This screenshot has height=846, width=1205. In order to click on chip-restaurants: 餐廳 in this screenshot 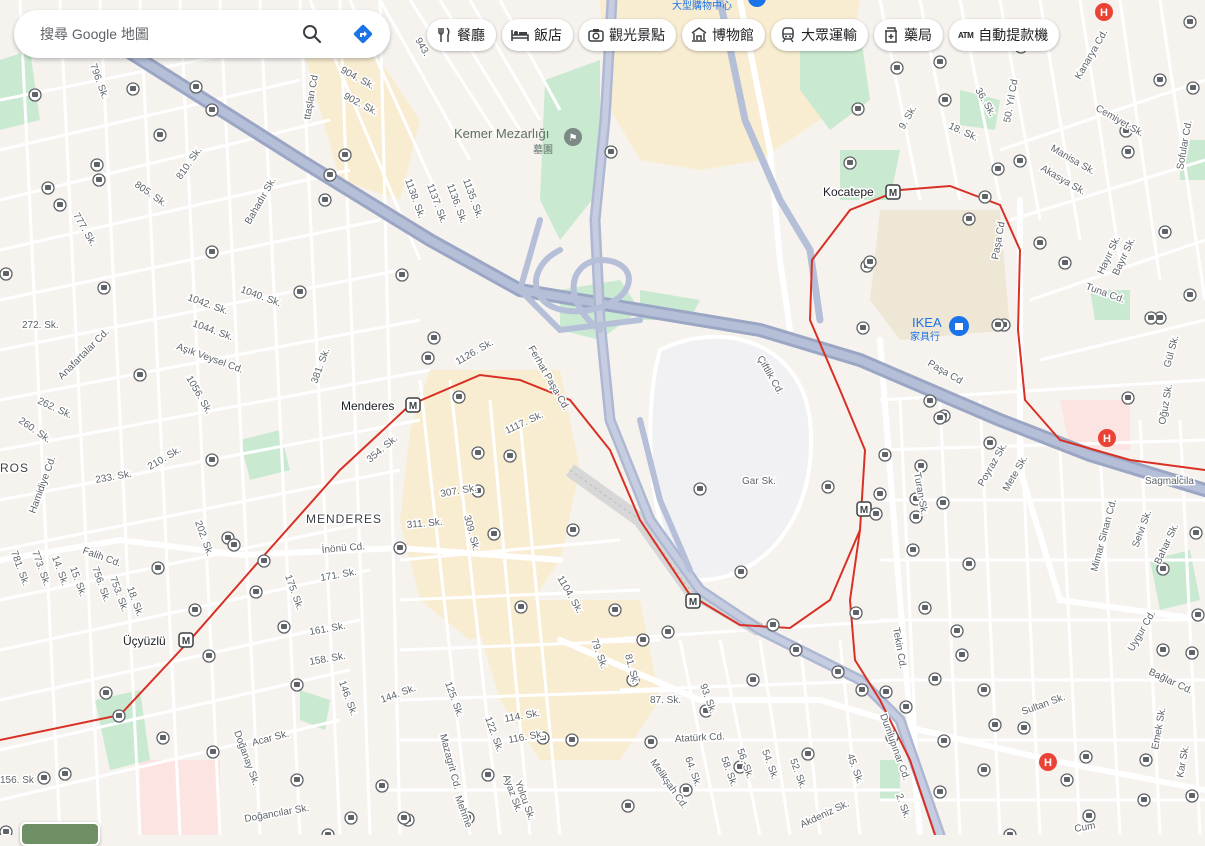, I will do `click(461, 35)`.